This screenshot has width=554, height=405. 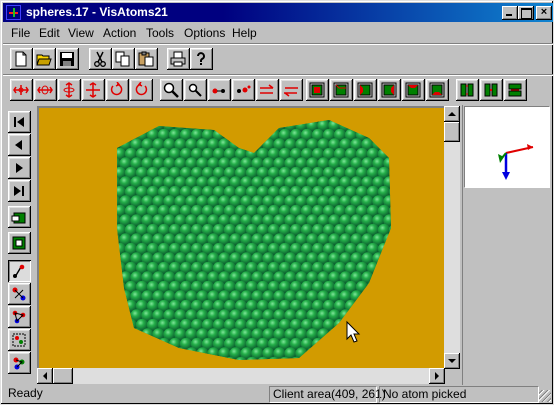 I want to click on close-button: ×, so click(x=544, y=13).